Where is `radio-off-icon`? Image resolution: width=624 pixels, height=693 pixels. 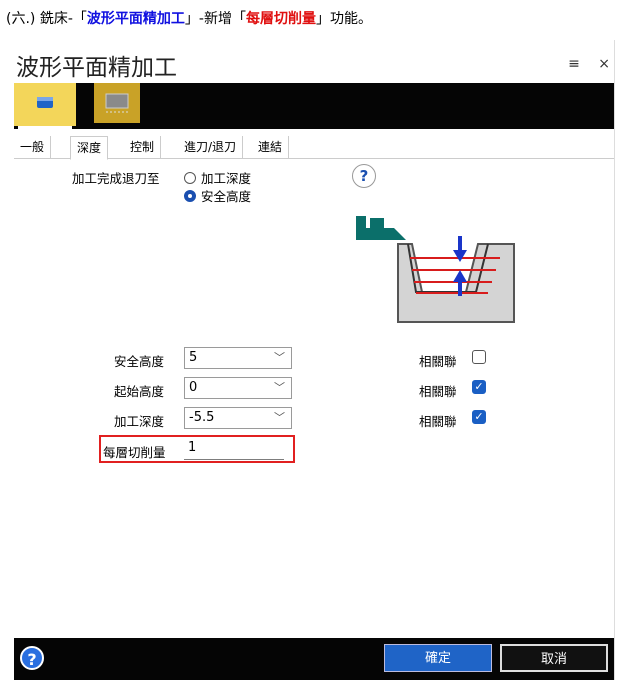 radio-off-icon is located at coordinates (190, 177).